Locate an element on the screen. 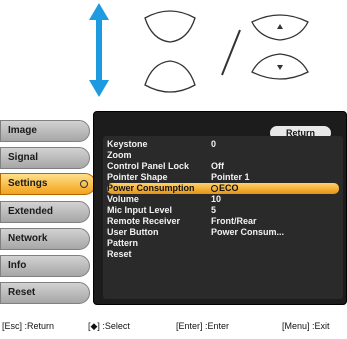 This screenshot has width=347, height=339. help-menu-exit: [Menu] :Exit is located at coordinates (306, 326).